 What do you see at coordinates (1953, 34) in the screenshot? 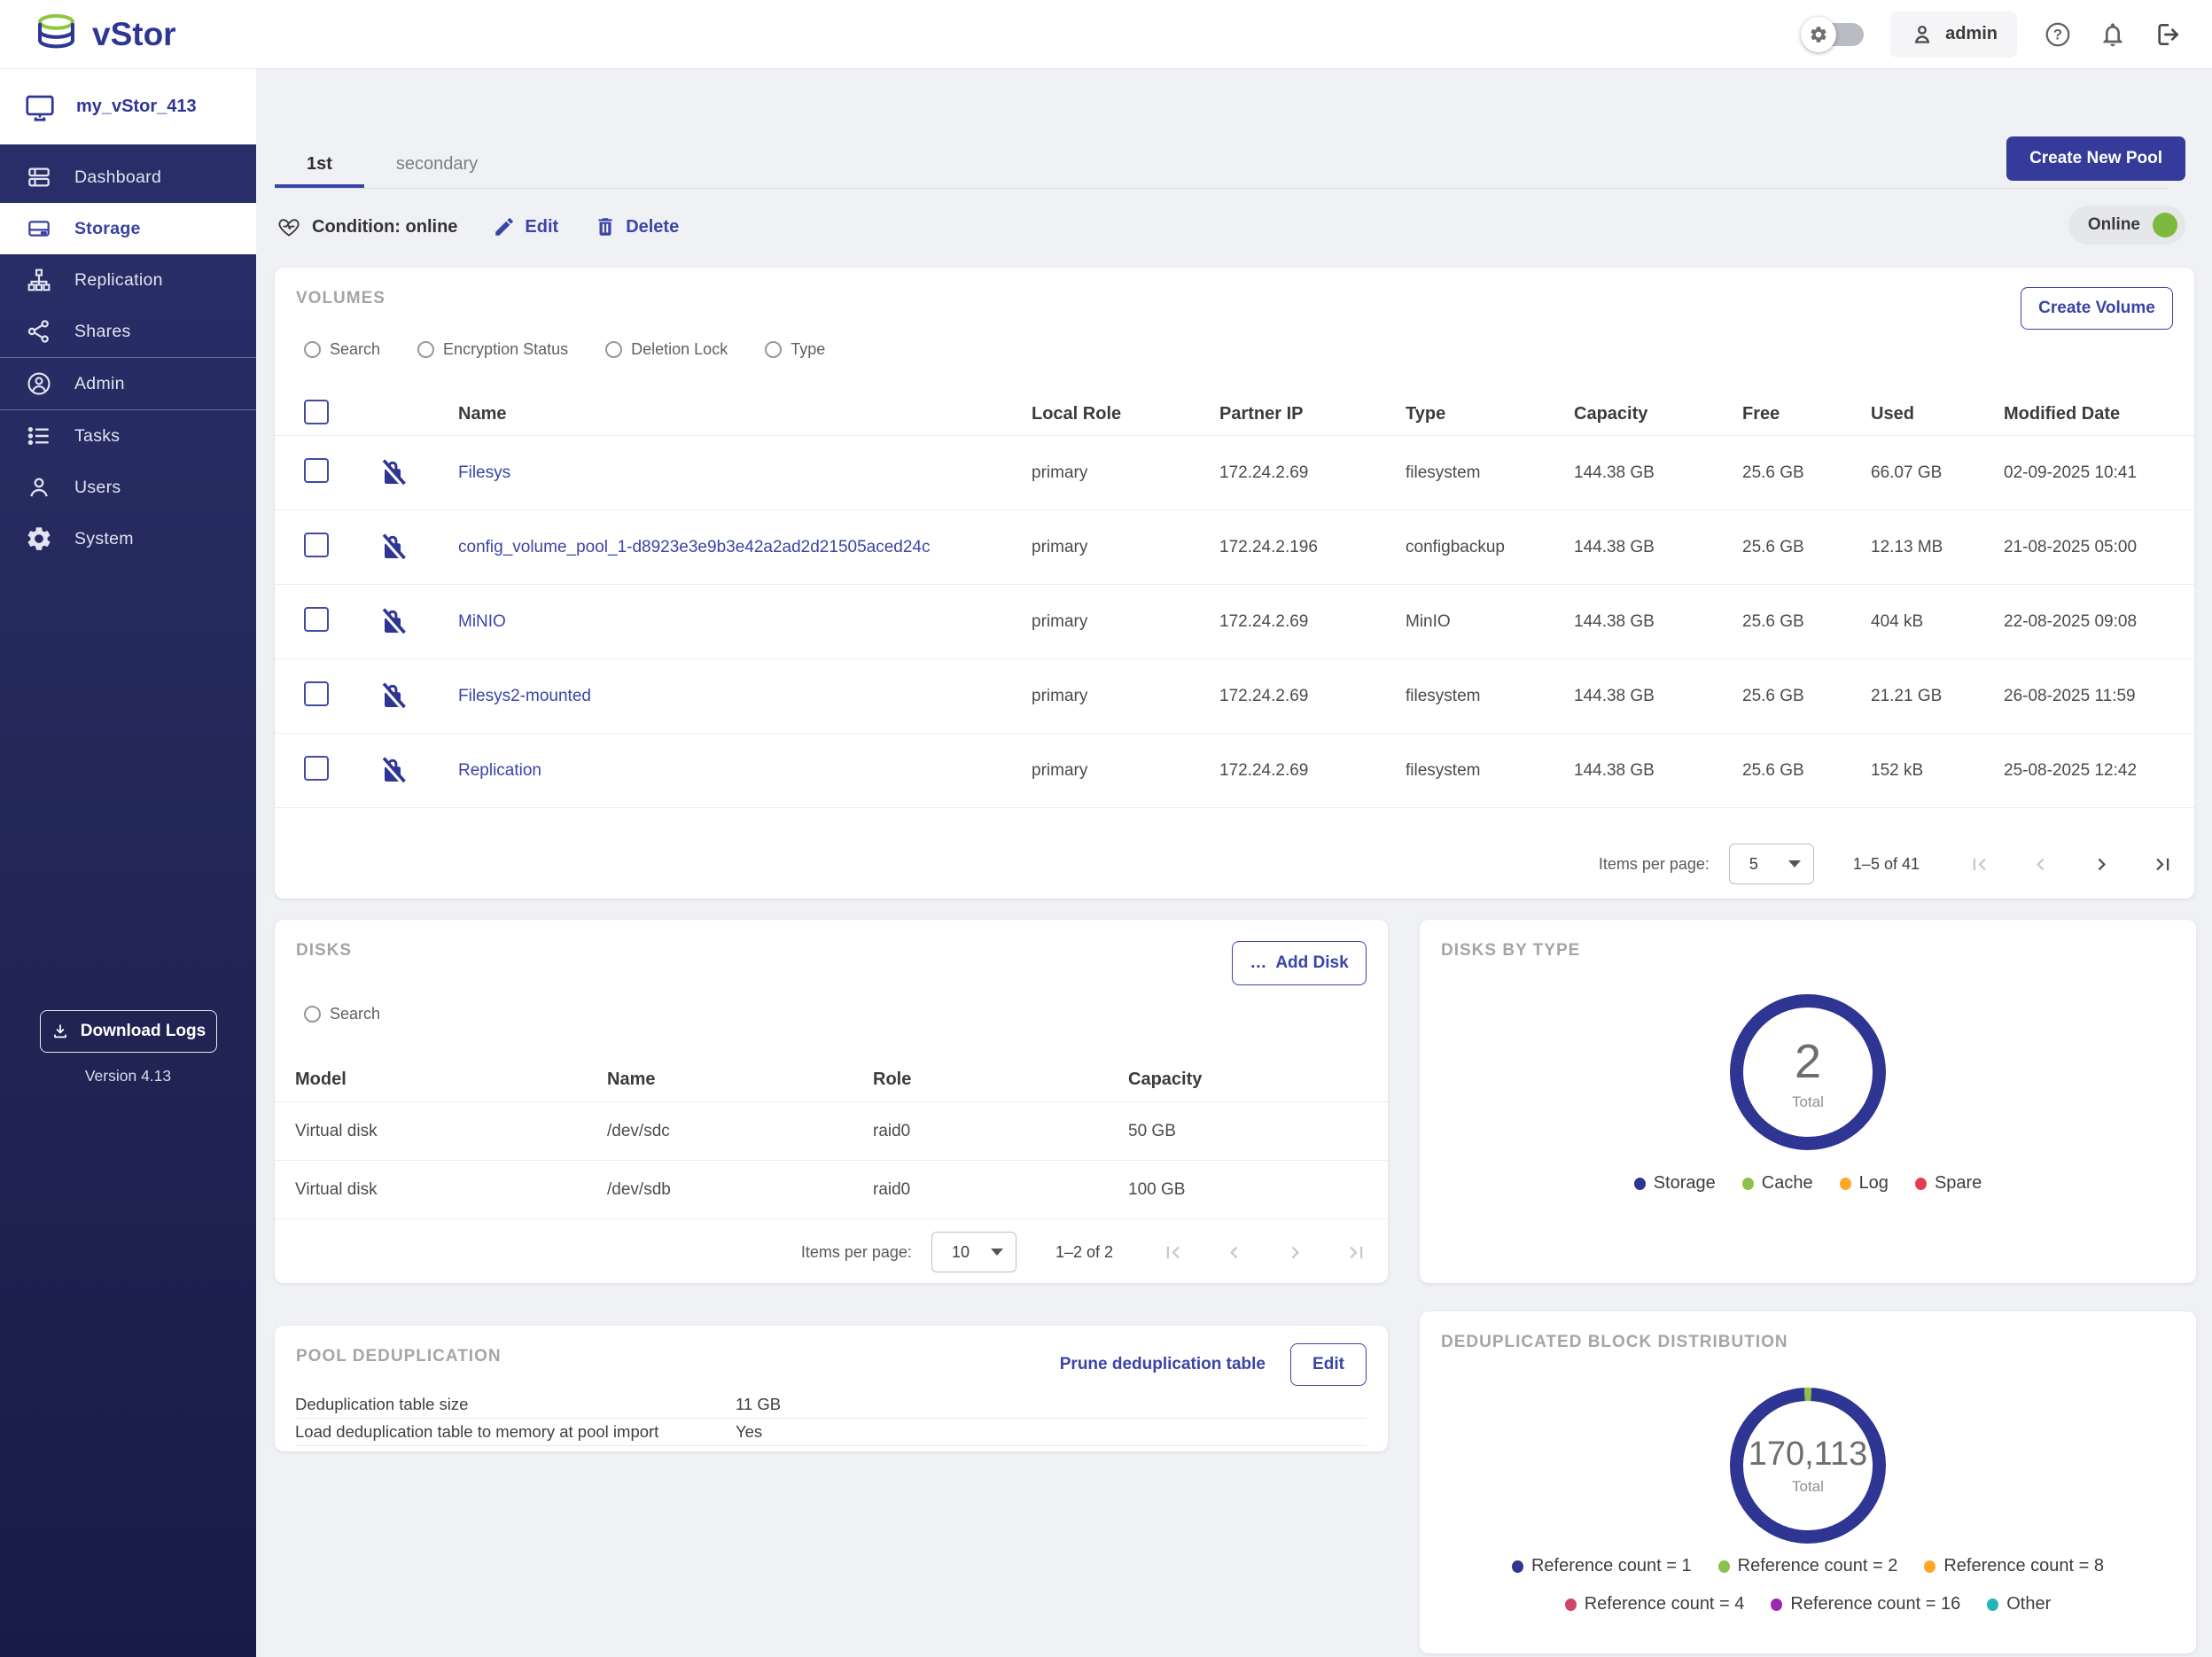
I see `user-menu: admin` at bounding box center [1953, 34].